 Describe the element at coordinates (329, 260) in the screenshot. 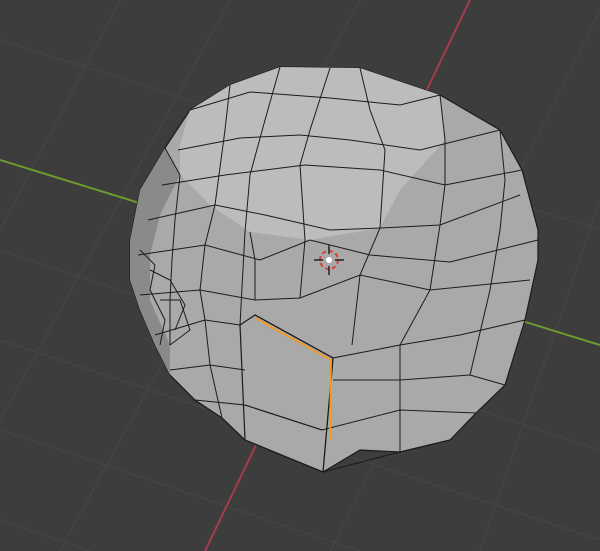

I see `cursor-center` at that location.